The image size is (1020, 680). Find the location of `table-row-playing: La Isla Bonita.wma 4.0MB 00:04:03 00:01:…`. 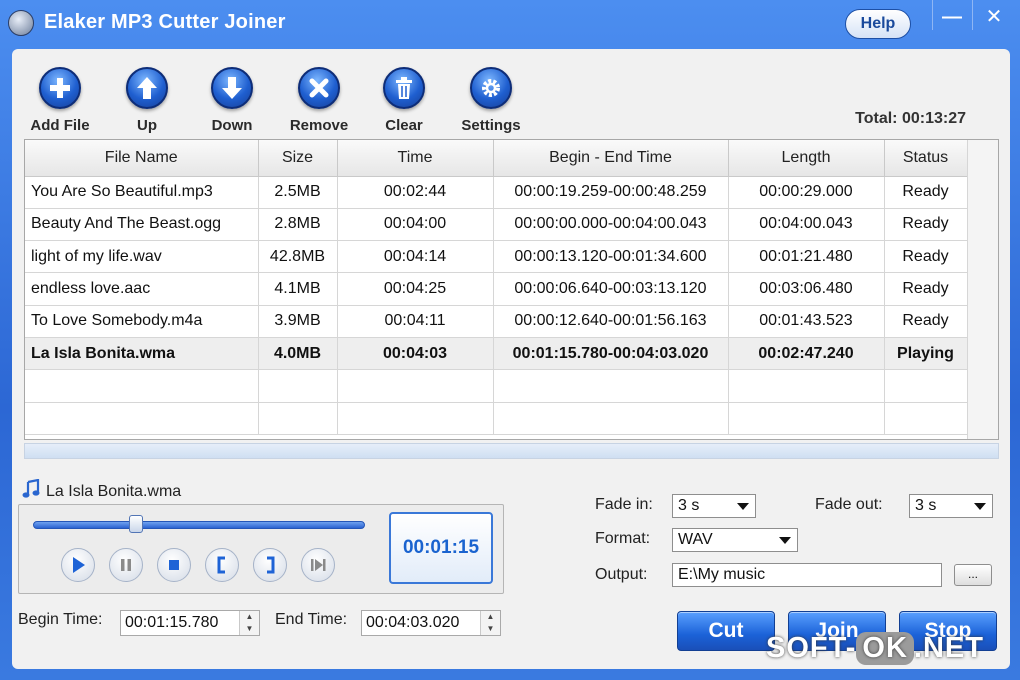

table-row-playing: La Isla Bonita.wma 4.0MB 00:04:03 00:01:… is located at coordinates (496, 354).